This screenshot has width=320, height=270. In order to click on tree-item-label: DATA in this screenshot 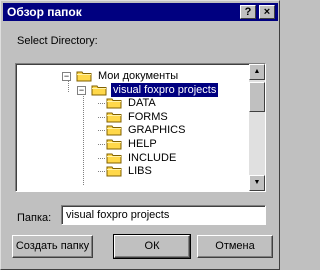, I will do `click(142, 103)`.